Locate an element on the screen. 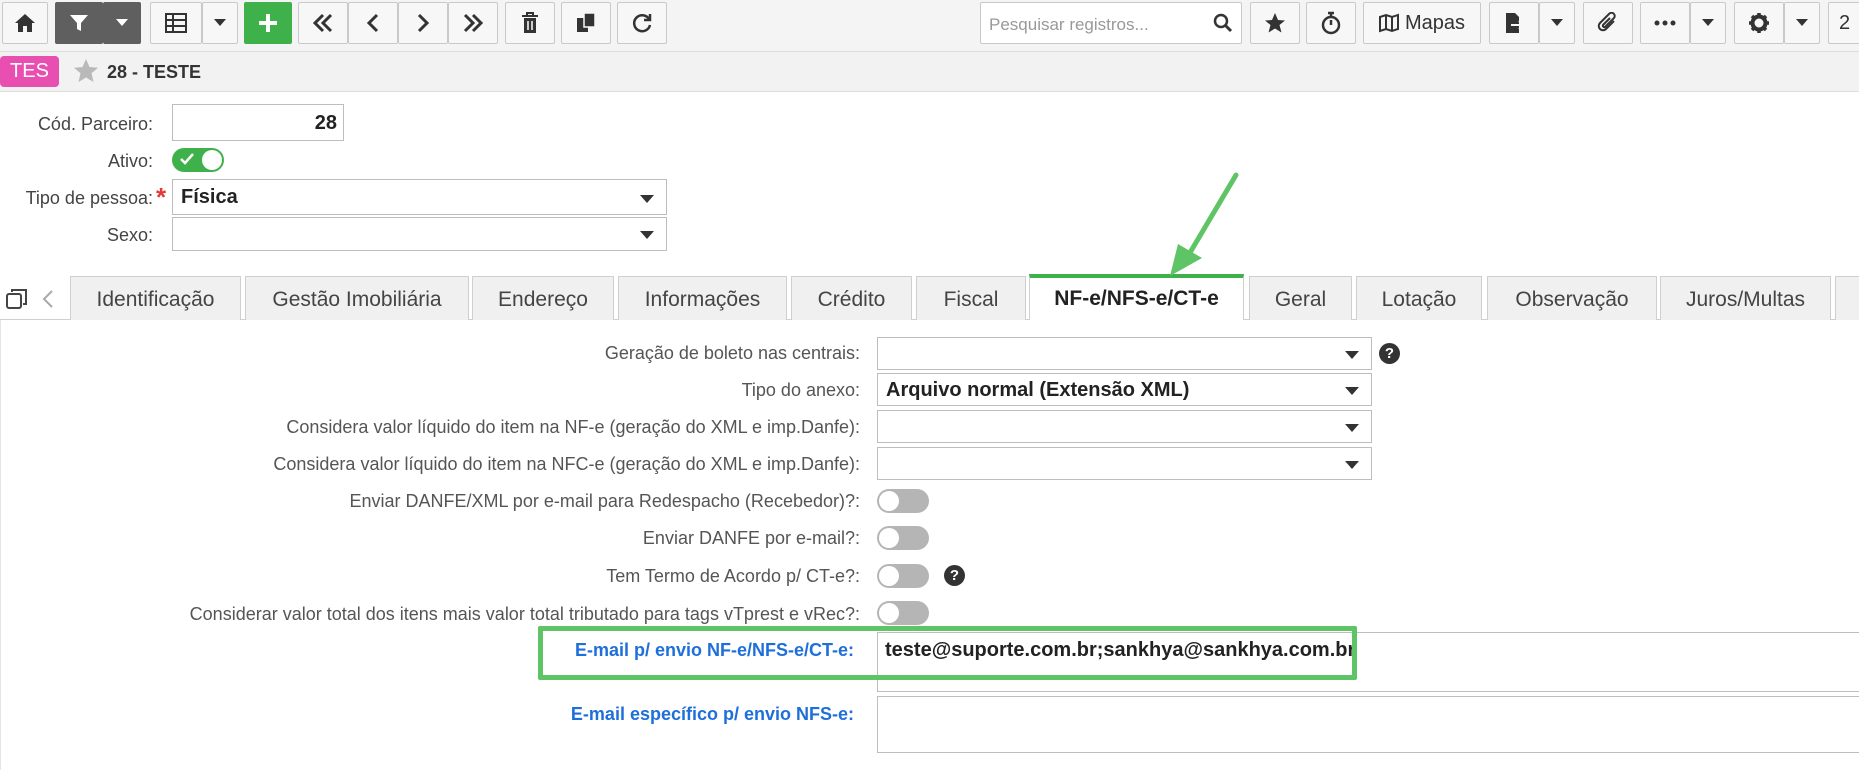  export-dropdown-button is located at coordinates (1557, 23).